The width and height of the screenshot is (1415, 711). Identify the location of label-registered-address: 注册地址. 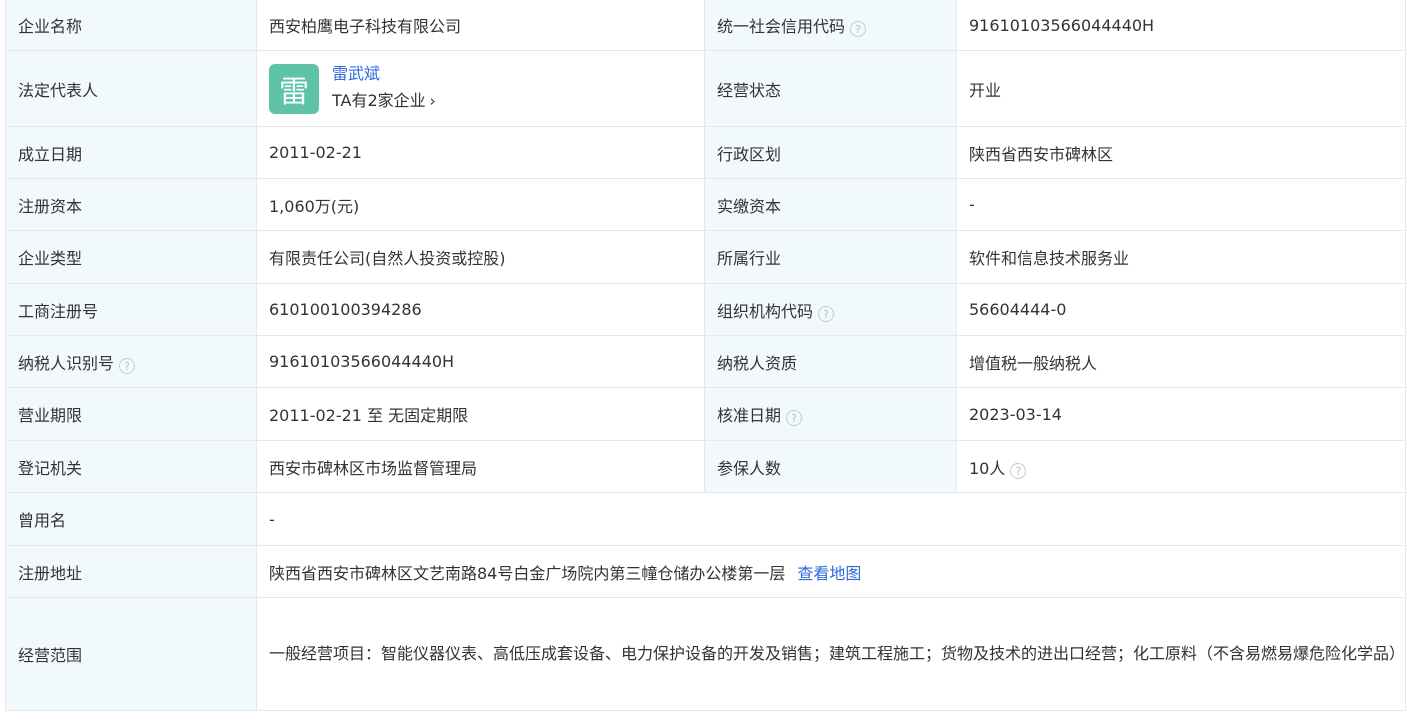
(131, 571).